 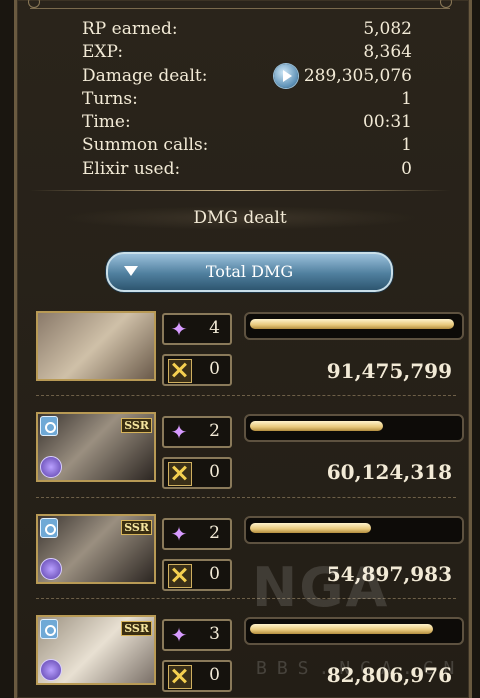 What do you see at coordinates (251, 450) in the screenshot?
I see `party-member-row: SSR ✦ 2 0 60,124,318` at bounding box center [251, 450].